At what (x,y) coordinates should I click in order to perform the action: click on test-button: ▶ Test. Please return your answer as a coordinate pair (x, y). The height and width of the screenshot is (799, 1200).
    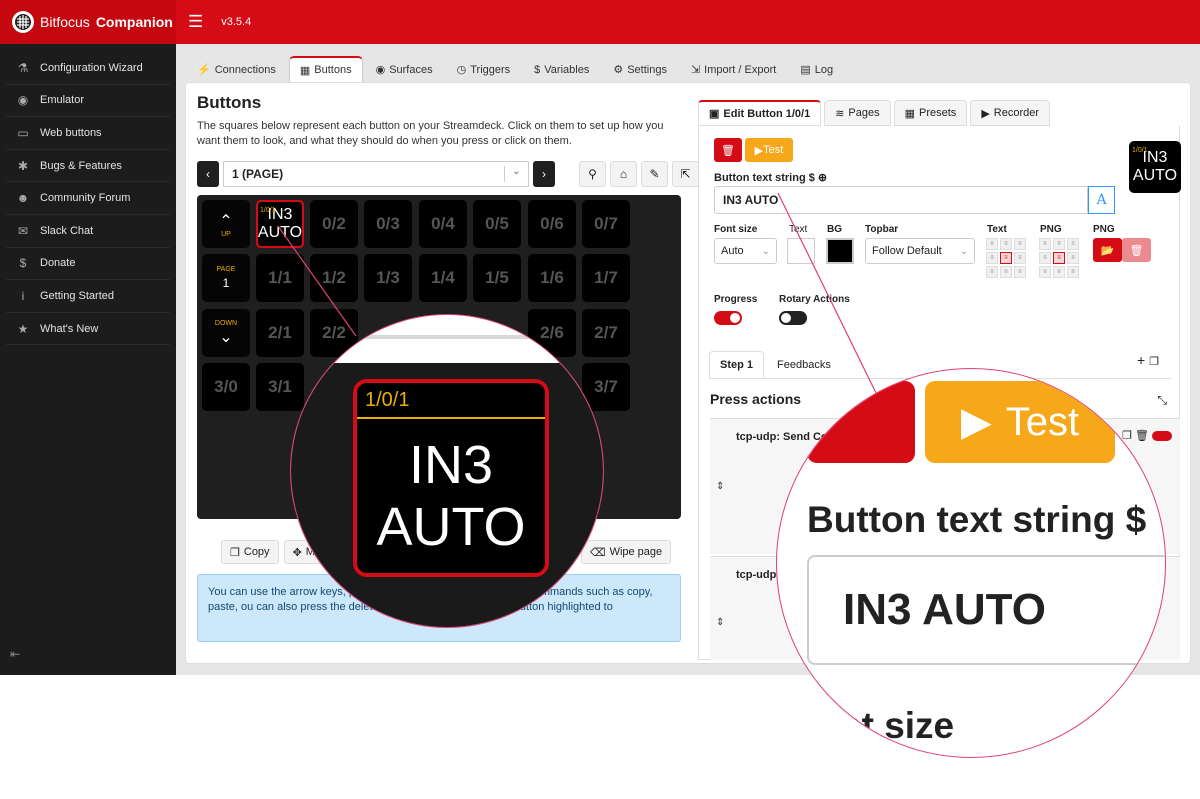
    Looking at the image, I should click on (769, 150).